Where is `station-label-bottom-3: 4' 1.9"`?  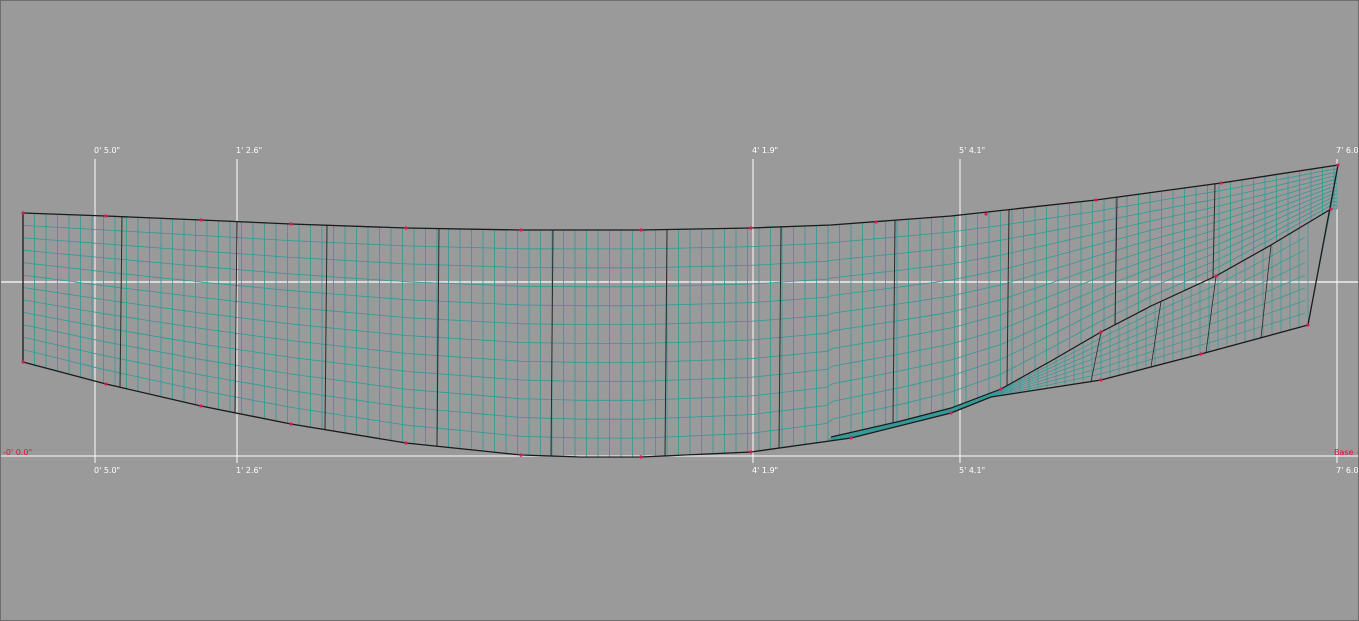
station-label-bottom-3: 4' 1.9" is located at coordinates (765, 470).